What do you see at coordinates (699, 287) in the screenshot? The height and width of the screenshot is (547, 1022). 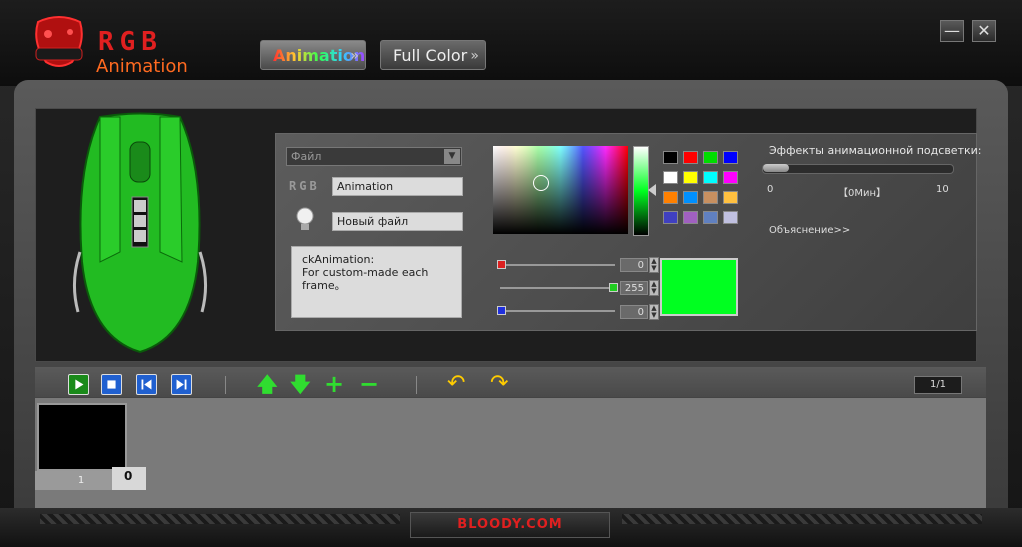 I see `current-color-preview` at bounding box center [699, 287].